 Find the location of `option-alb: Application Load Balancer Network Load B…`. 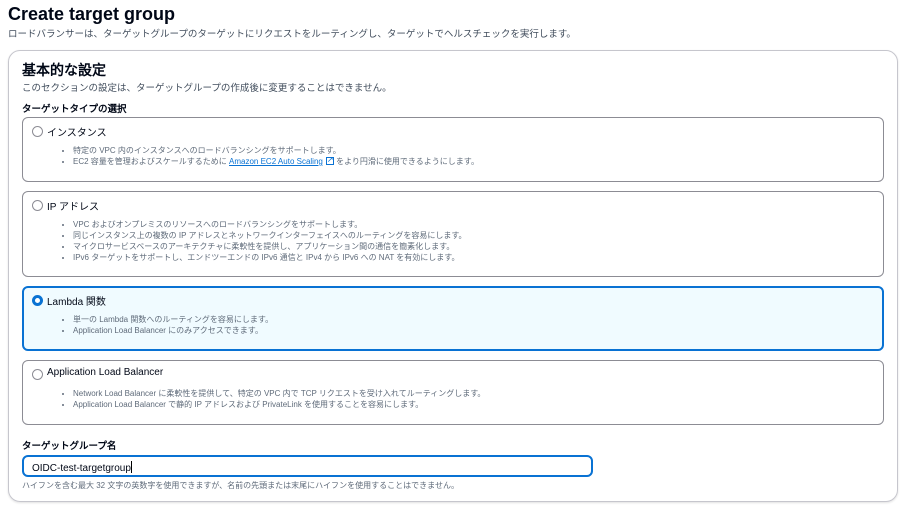

option-alb: Application Load Balancer Network Load B… is located at coordinates (453, 392).